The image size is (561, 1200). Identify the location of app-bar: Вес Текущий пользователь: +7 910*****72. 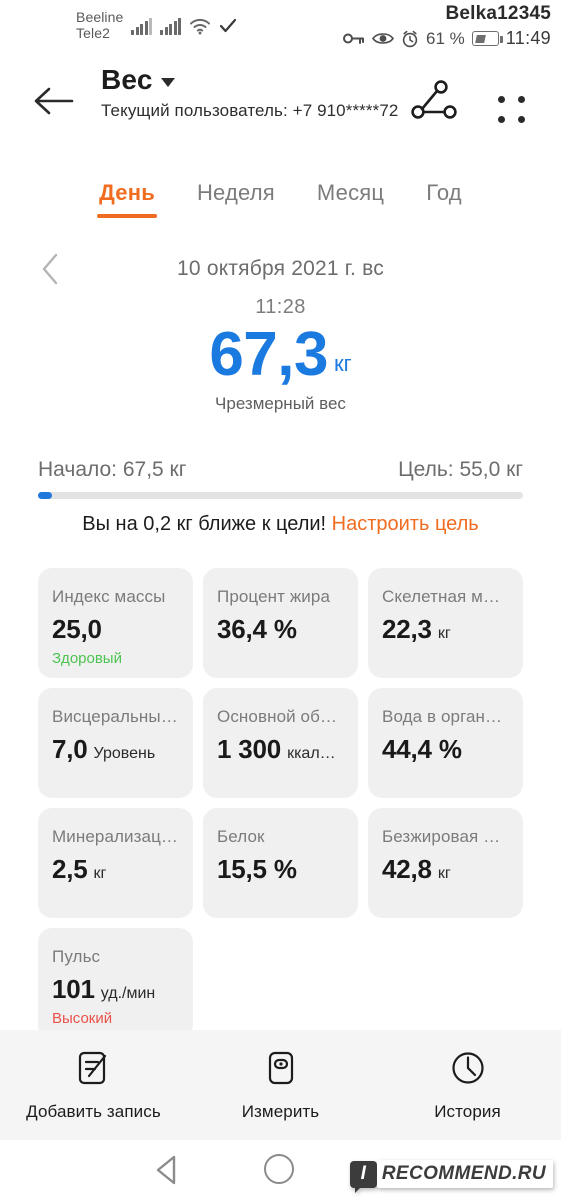
(280, 106).